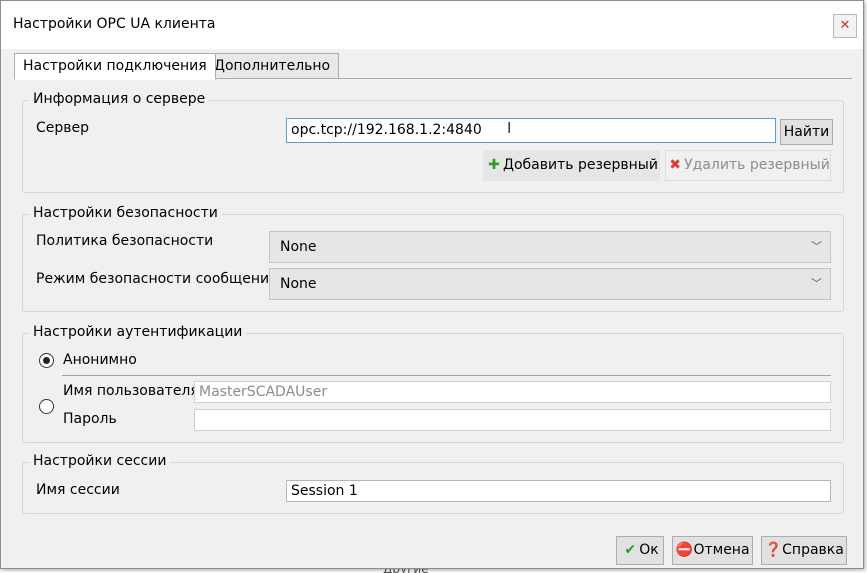  Describe the element at coordinates (78, 490) in the screenshot. I see `session-name-label: Имя сессии` at that location.